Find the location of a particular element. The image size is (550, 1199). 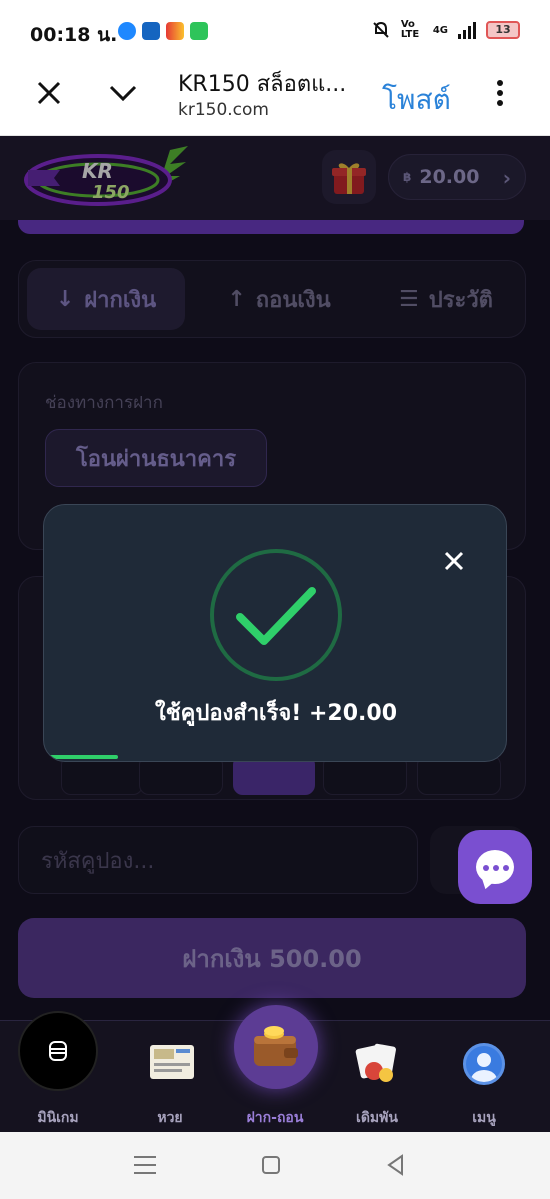

home-icon is located at coordinates (271, 1165).